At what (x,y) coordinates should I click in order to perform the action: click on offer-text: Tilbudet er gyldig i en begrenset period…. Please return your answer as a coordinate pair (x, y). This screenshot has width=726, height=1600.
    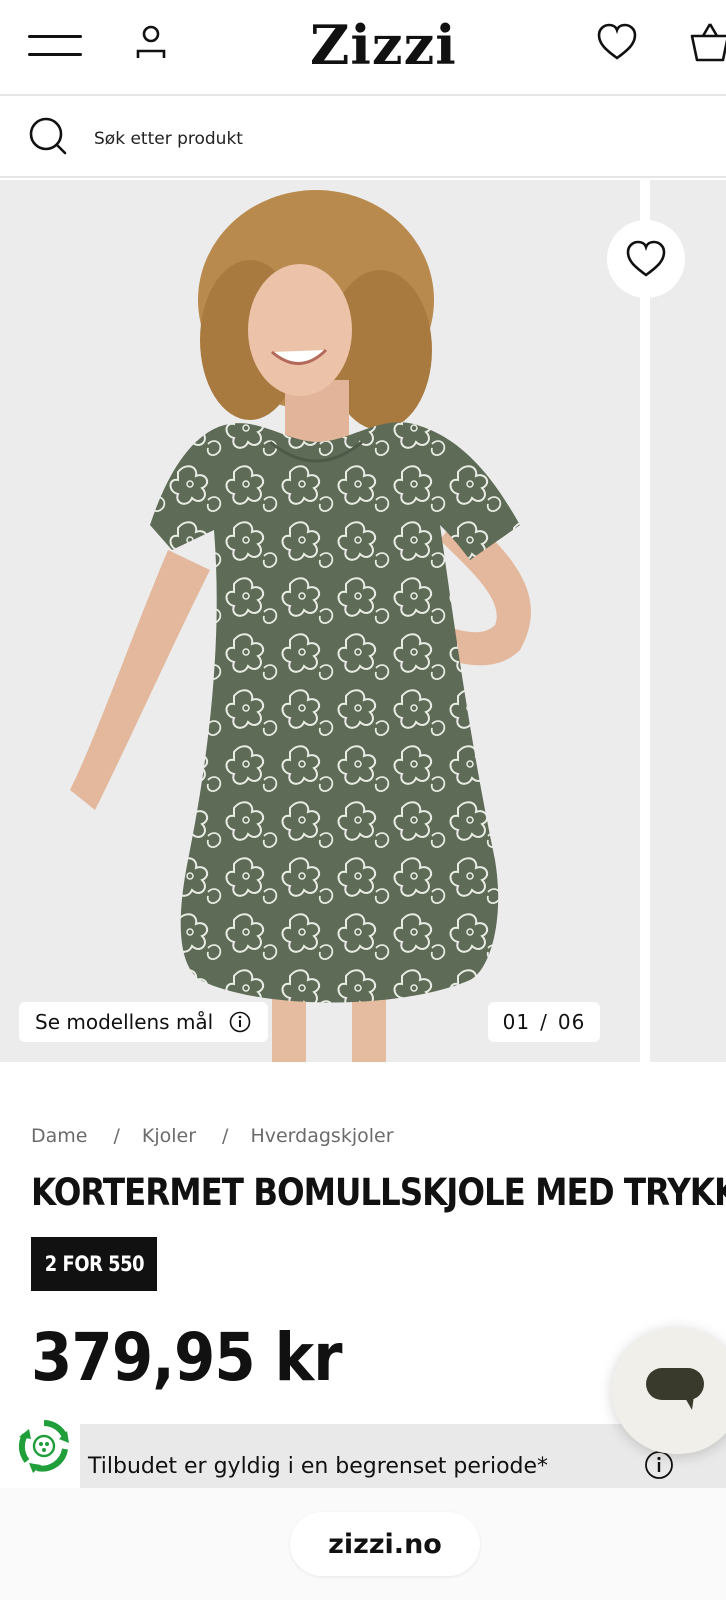
    Looking at the image, I should click on (318, 1466).